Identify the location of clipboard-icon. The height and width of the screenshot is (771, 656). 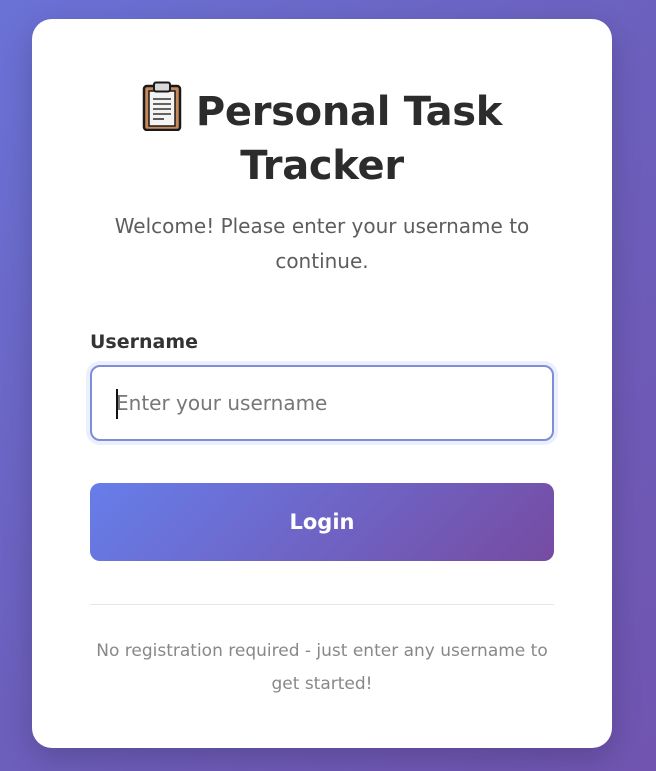
(162, 106).